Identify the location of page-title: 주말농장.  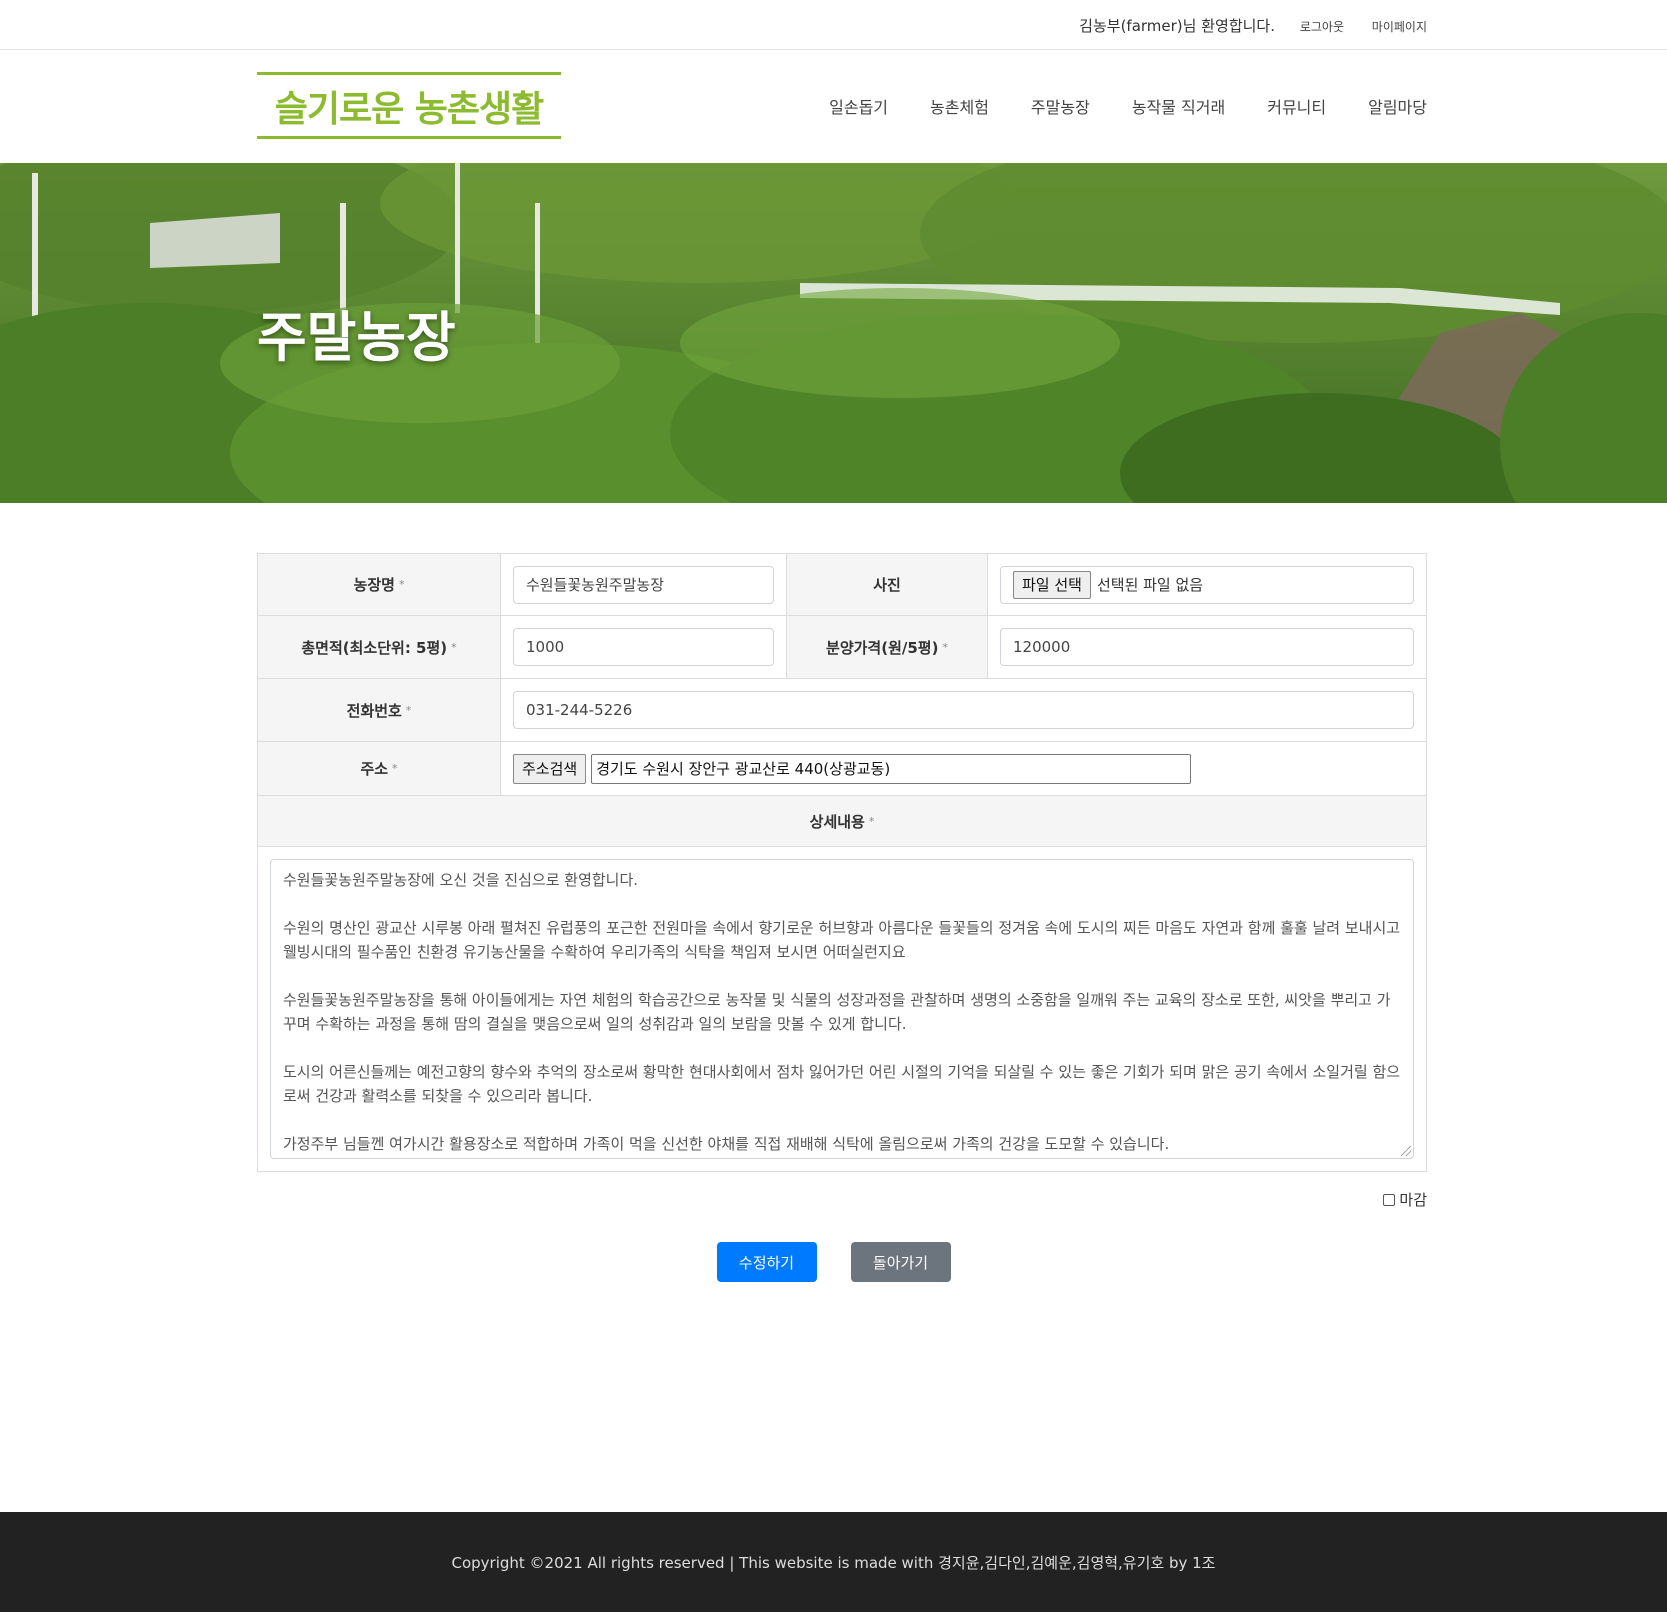
(356, 337).